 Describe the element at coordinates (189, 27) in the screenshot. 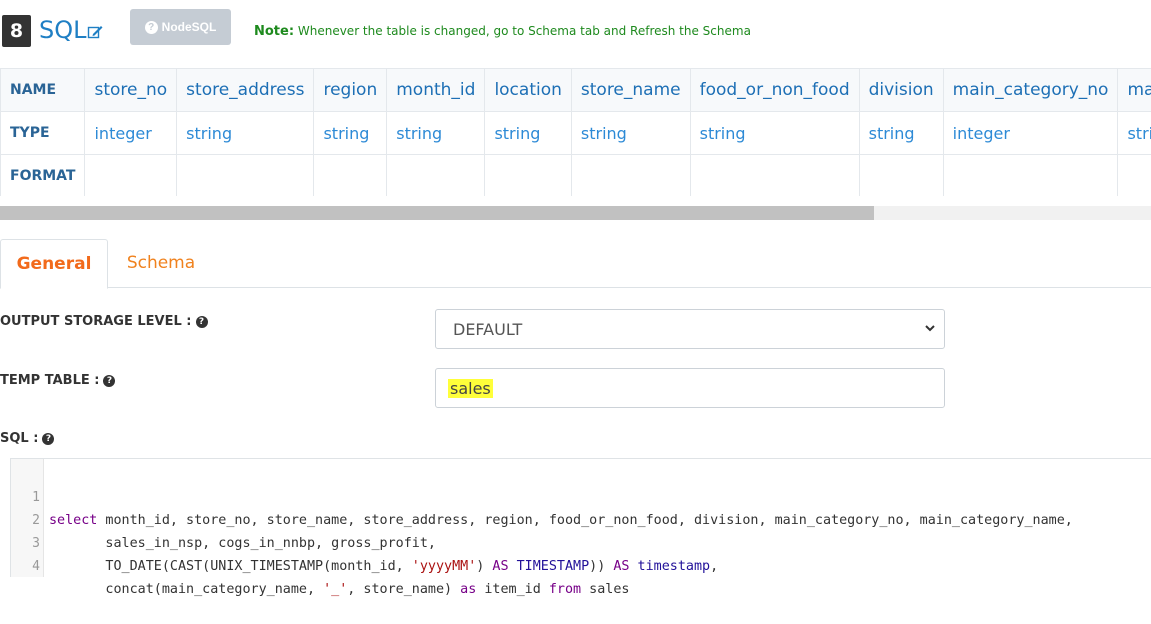

I see `nodesql-button-label: NodeSQL` at that location.